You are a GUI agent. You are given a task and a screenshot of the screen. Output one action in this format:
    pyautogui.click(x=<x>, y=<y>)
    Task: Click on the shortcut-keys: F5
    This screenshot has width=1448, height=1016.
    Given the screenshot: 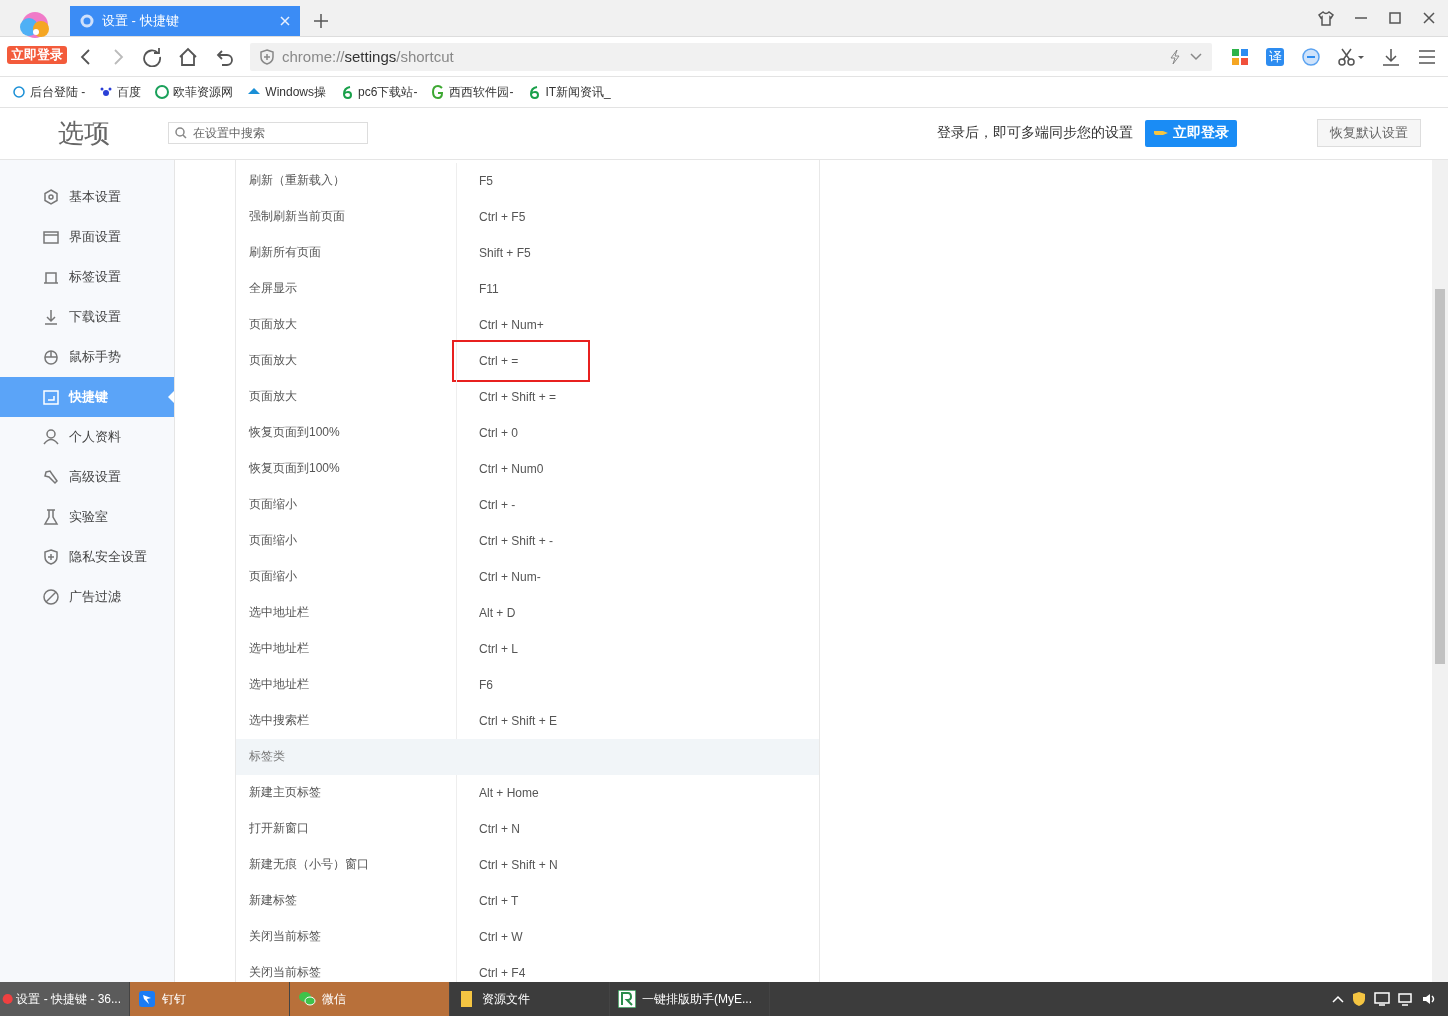 What is the action you would take?
    pyautogui.click(x=486, y=180)
    